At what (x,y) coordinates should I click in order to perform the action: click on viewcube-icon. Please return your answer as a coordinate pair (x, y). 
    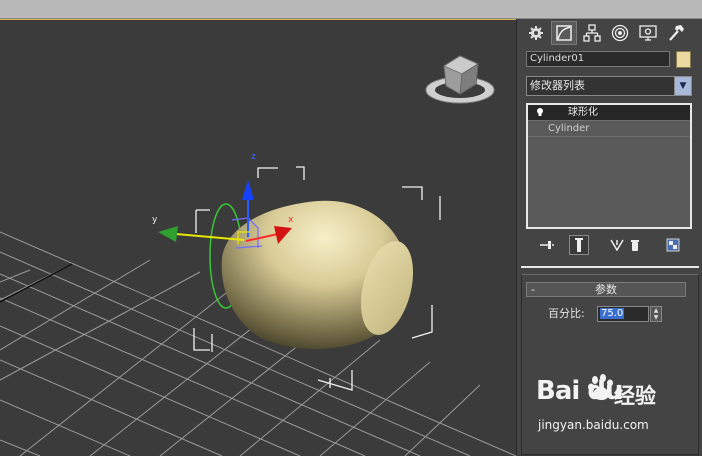
    Looking at the image, I should click on (460, 79).